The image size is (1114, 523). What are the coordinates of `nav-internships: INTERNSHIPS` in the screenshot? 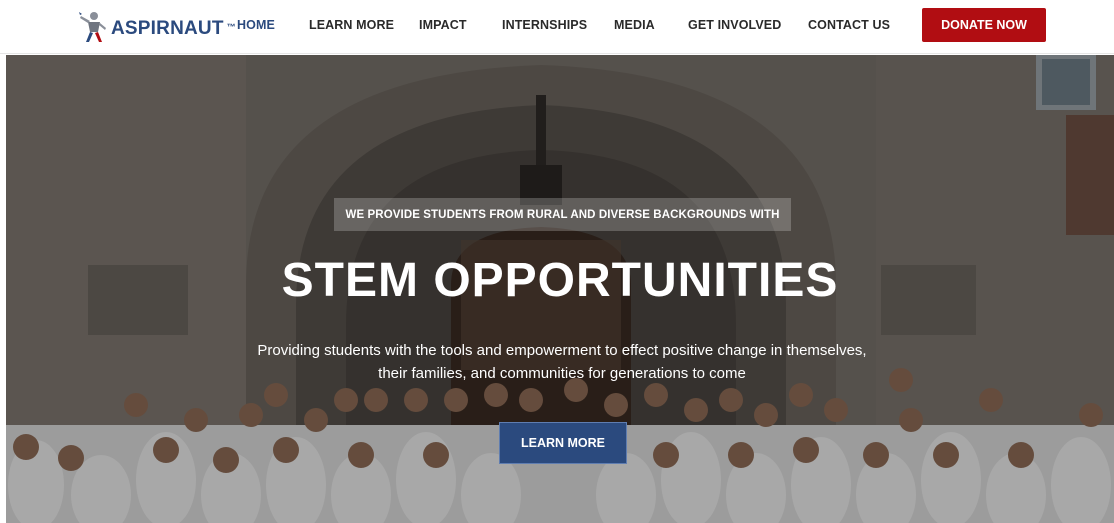 It's located at (544, 25).